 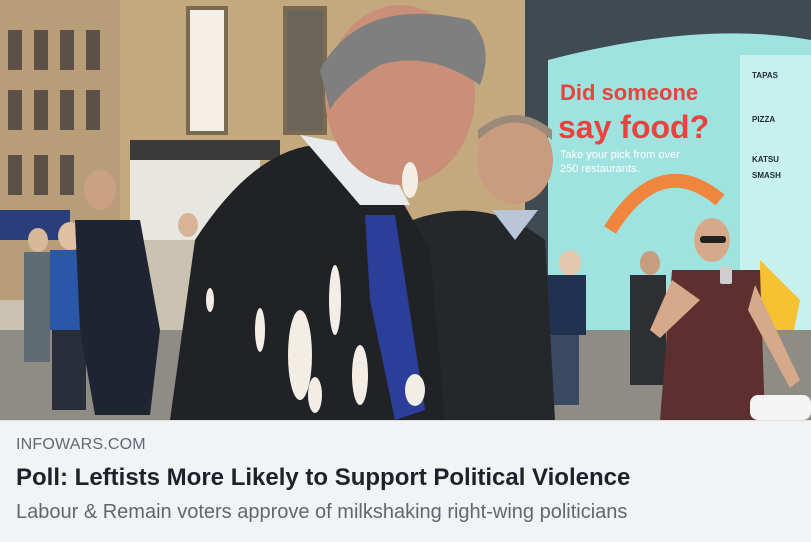 I want to click on shopping-bag, so click(x=780, y=407).